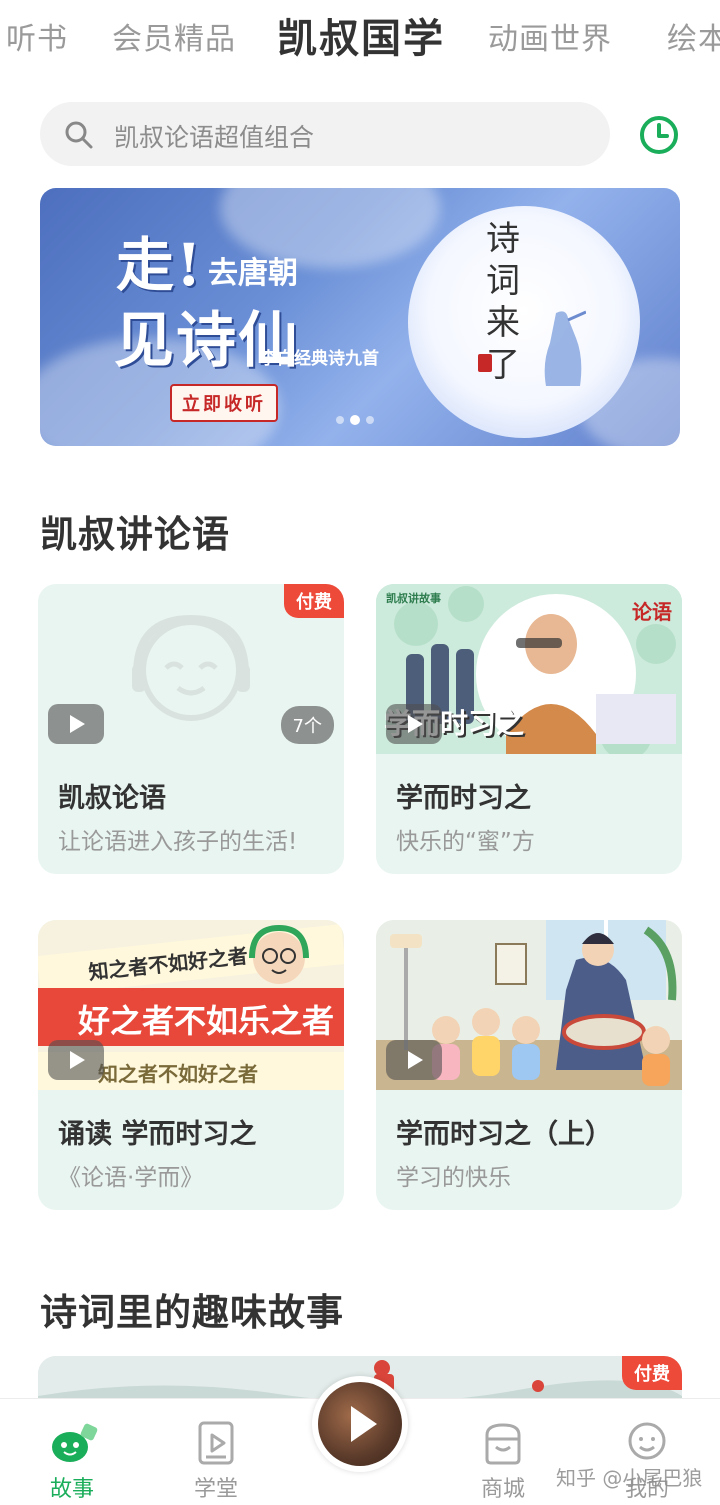 This screenshot has height=1505, width=720. Describe the element at coordinates (224, 403) in the screenshot. I see `listen-now-button: 立即收听` at that location.